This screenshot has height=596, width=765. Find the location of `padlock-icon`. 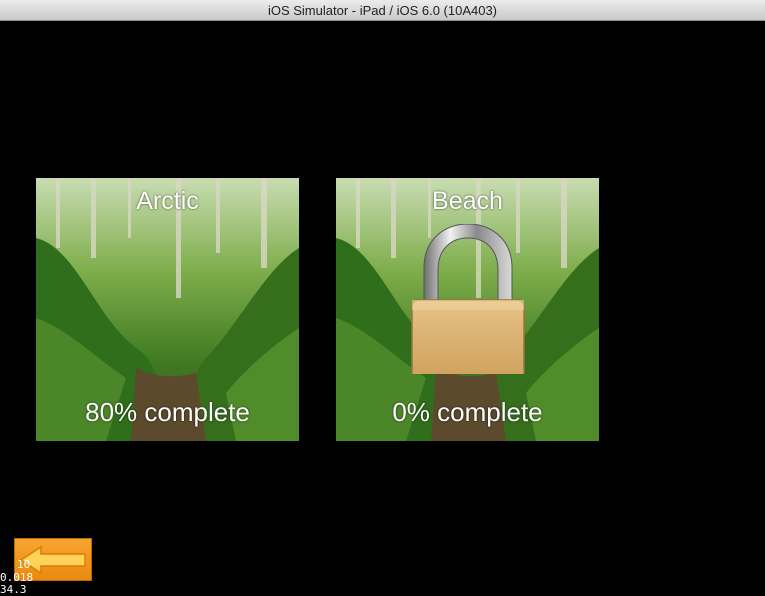

padlock-icon is located at coordinates (468, 299).